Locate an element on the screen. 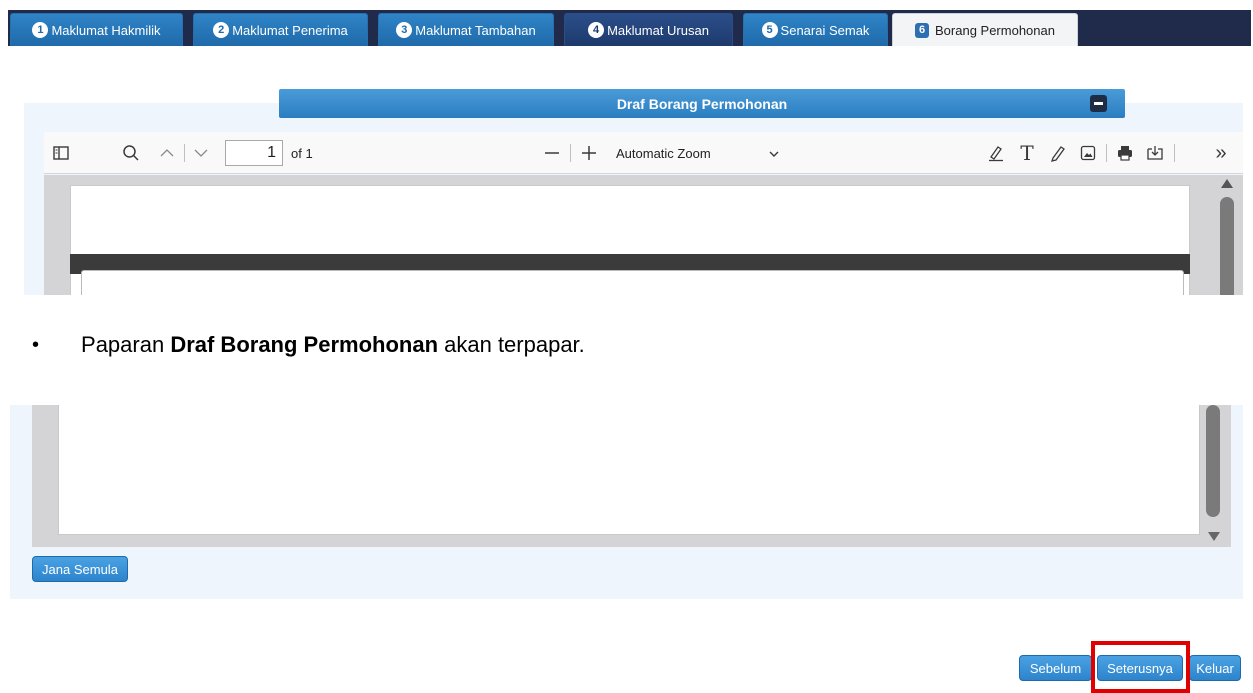 Image resolution: width=1253 pixels, height=693 pixels. caption-bold: Draf Borang Permohonan is located at coordinates (304, 344).